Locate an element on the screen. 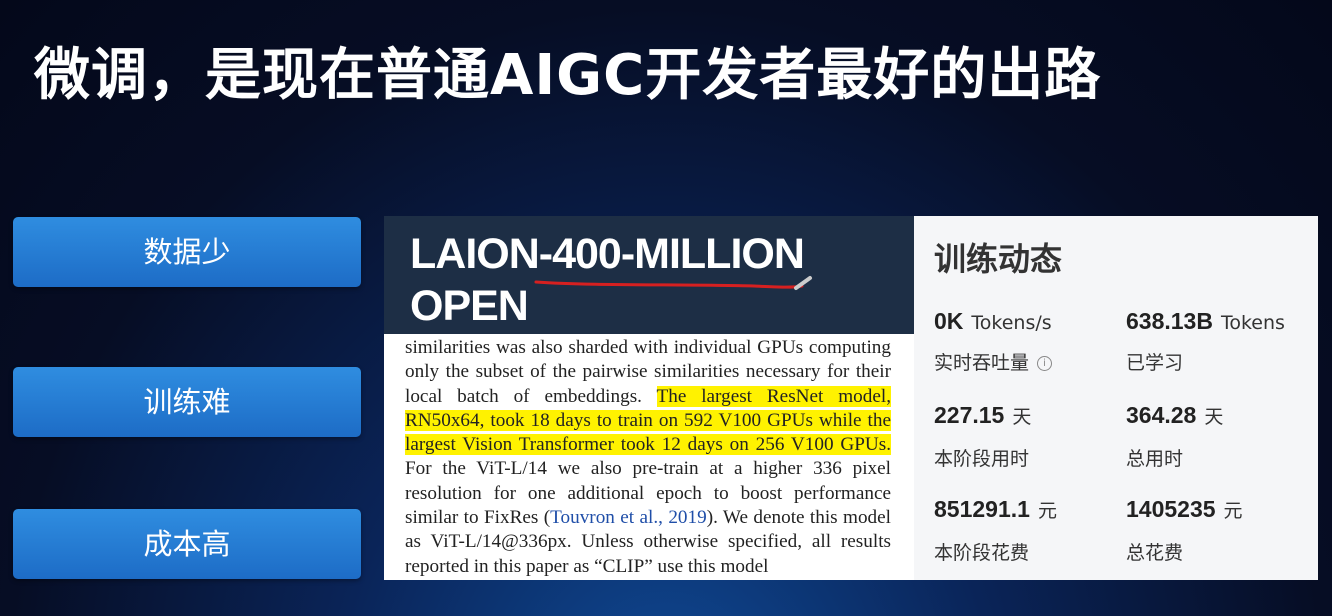 The image size is (1332, 616). paper-citation-link: Touvron et al., 2019 is located at coordinates (628, 517).